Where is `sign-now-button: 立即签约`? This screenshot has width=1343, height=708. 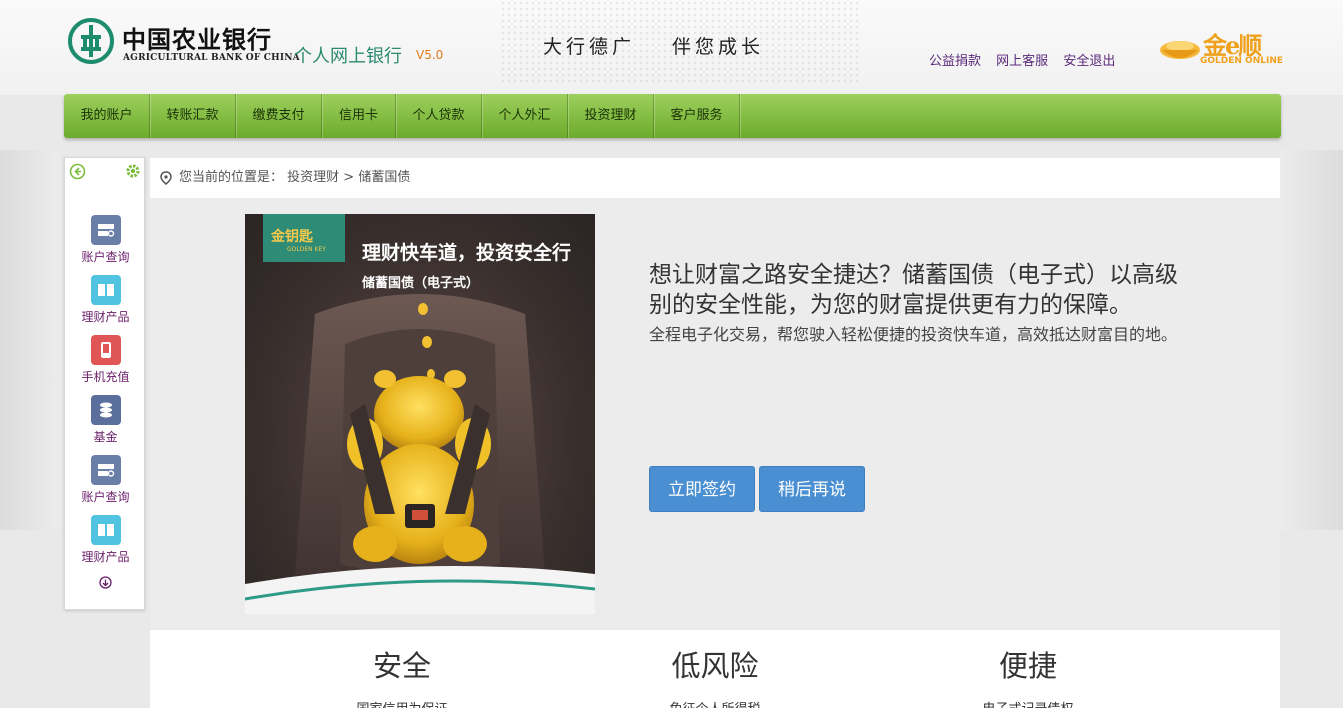
sign-now-button: 立即签约 is located at coordinates (702, 489).